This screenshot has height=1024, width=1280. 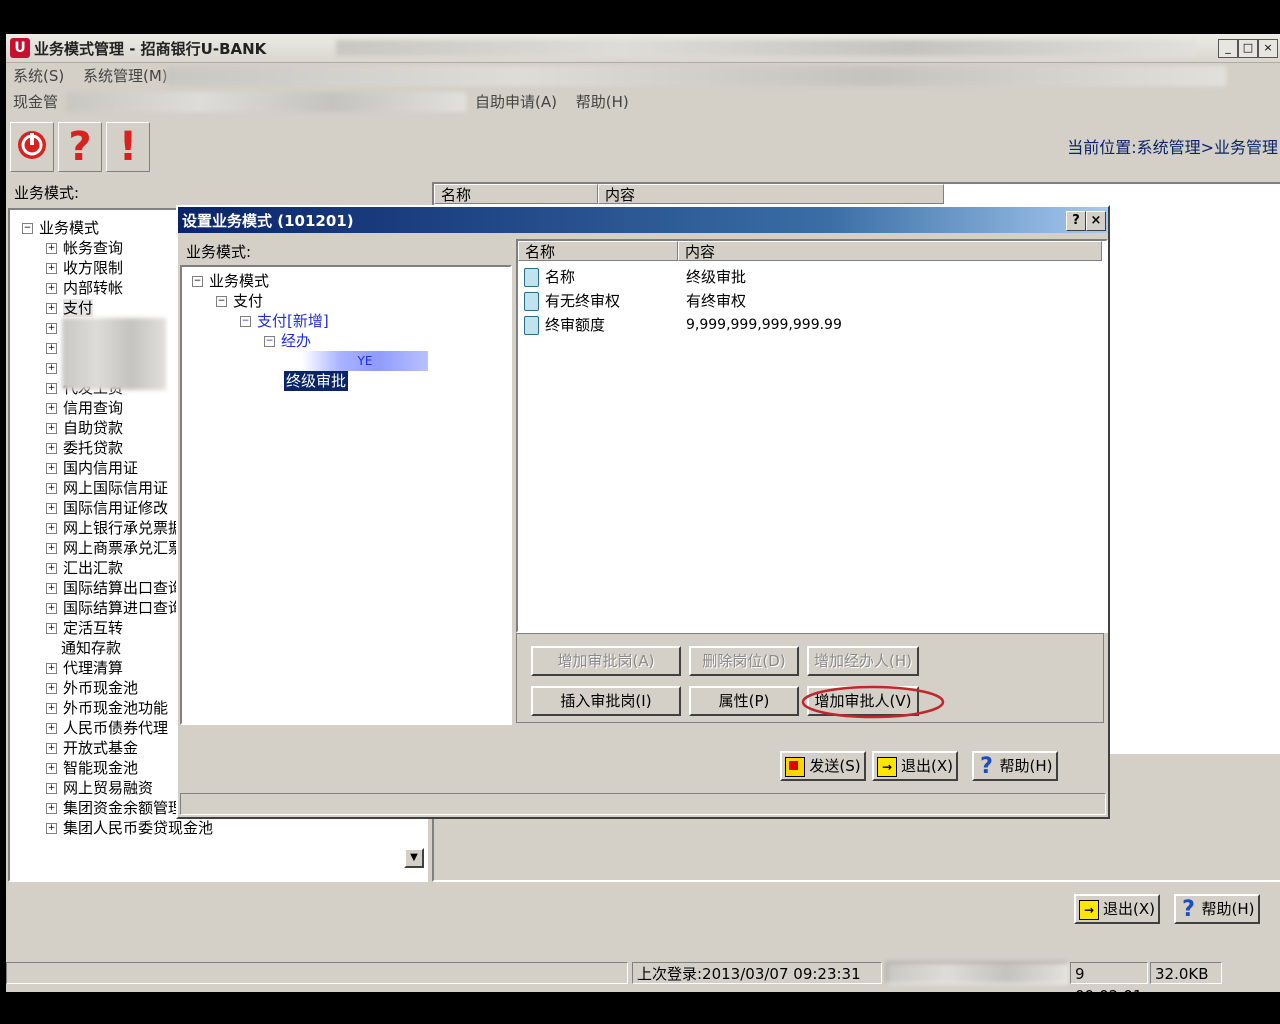 I want to click on prop-row-name: 名称, so click(x=549, y=277).